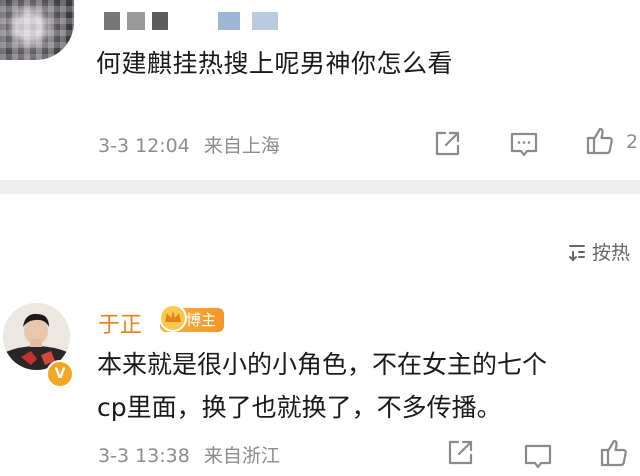  I want to click on like-count: 2, so click(632, 142).